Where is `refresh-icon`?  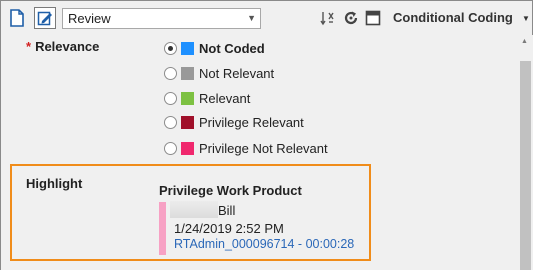 refresh-icon is located at coordinates (351, 18).